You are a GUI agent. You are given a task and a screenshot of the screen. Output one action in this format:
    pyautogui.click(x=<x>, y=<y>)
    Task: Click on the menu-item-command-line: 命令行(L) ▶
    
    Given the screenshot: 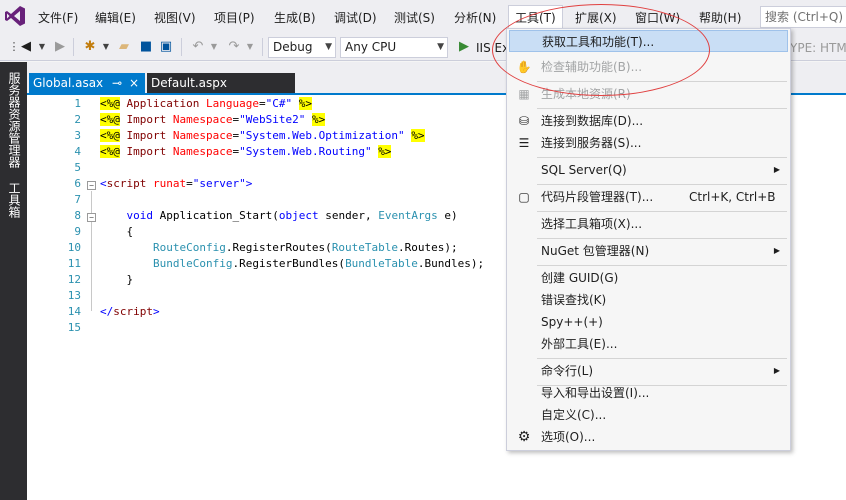 What is the action you would take?
    pyautogui.click(x=648, y=371)
    